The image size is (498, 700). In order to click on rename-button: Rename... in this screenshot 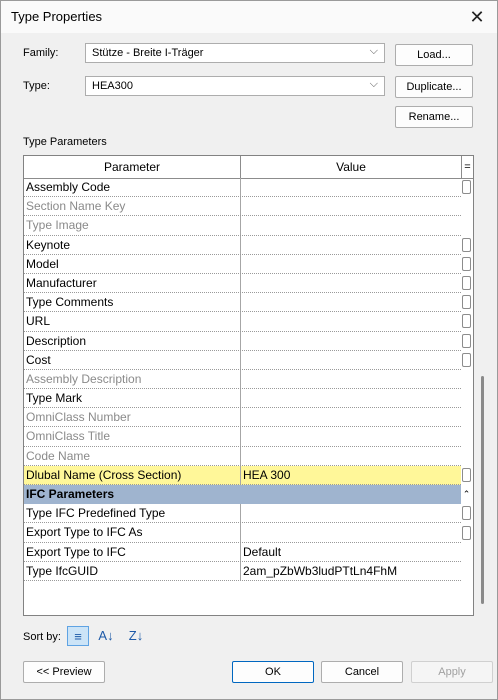, I will do `click(434, 117)`.